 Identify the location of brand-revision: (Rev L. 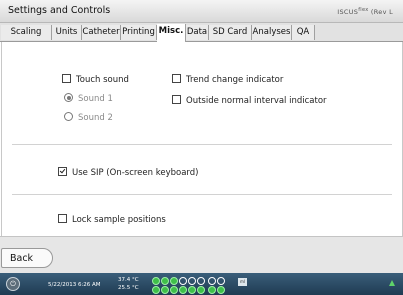
(381, 12).